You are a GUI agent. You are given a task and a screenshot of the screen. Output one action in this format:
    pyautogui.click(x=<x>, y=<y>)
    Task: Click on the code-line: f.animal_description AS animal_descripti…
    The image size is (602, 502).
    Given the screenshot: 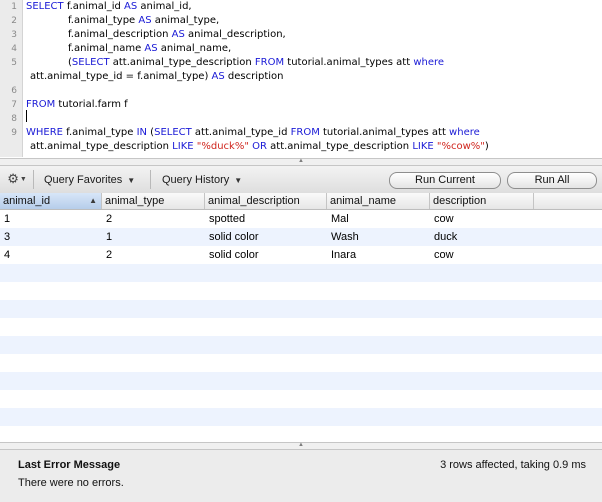 What is the action you would take?
    pyautogui.click(x=177, y=35)
    